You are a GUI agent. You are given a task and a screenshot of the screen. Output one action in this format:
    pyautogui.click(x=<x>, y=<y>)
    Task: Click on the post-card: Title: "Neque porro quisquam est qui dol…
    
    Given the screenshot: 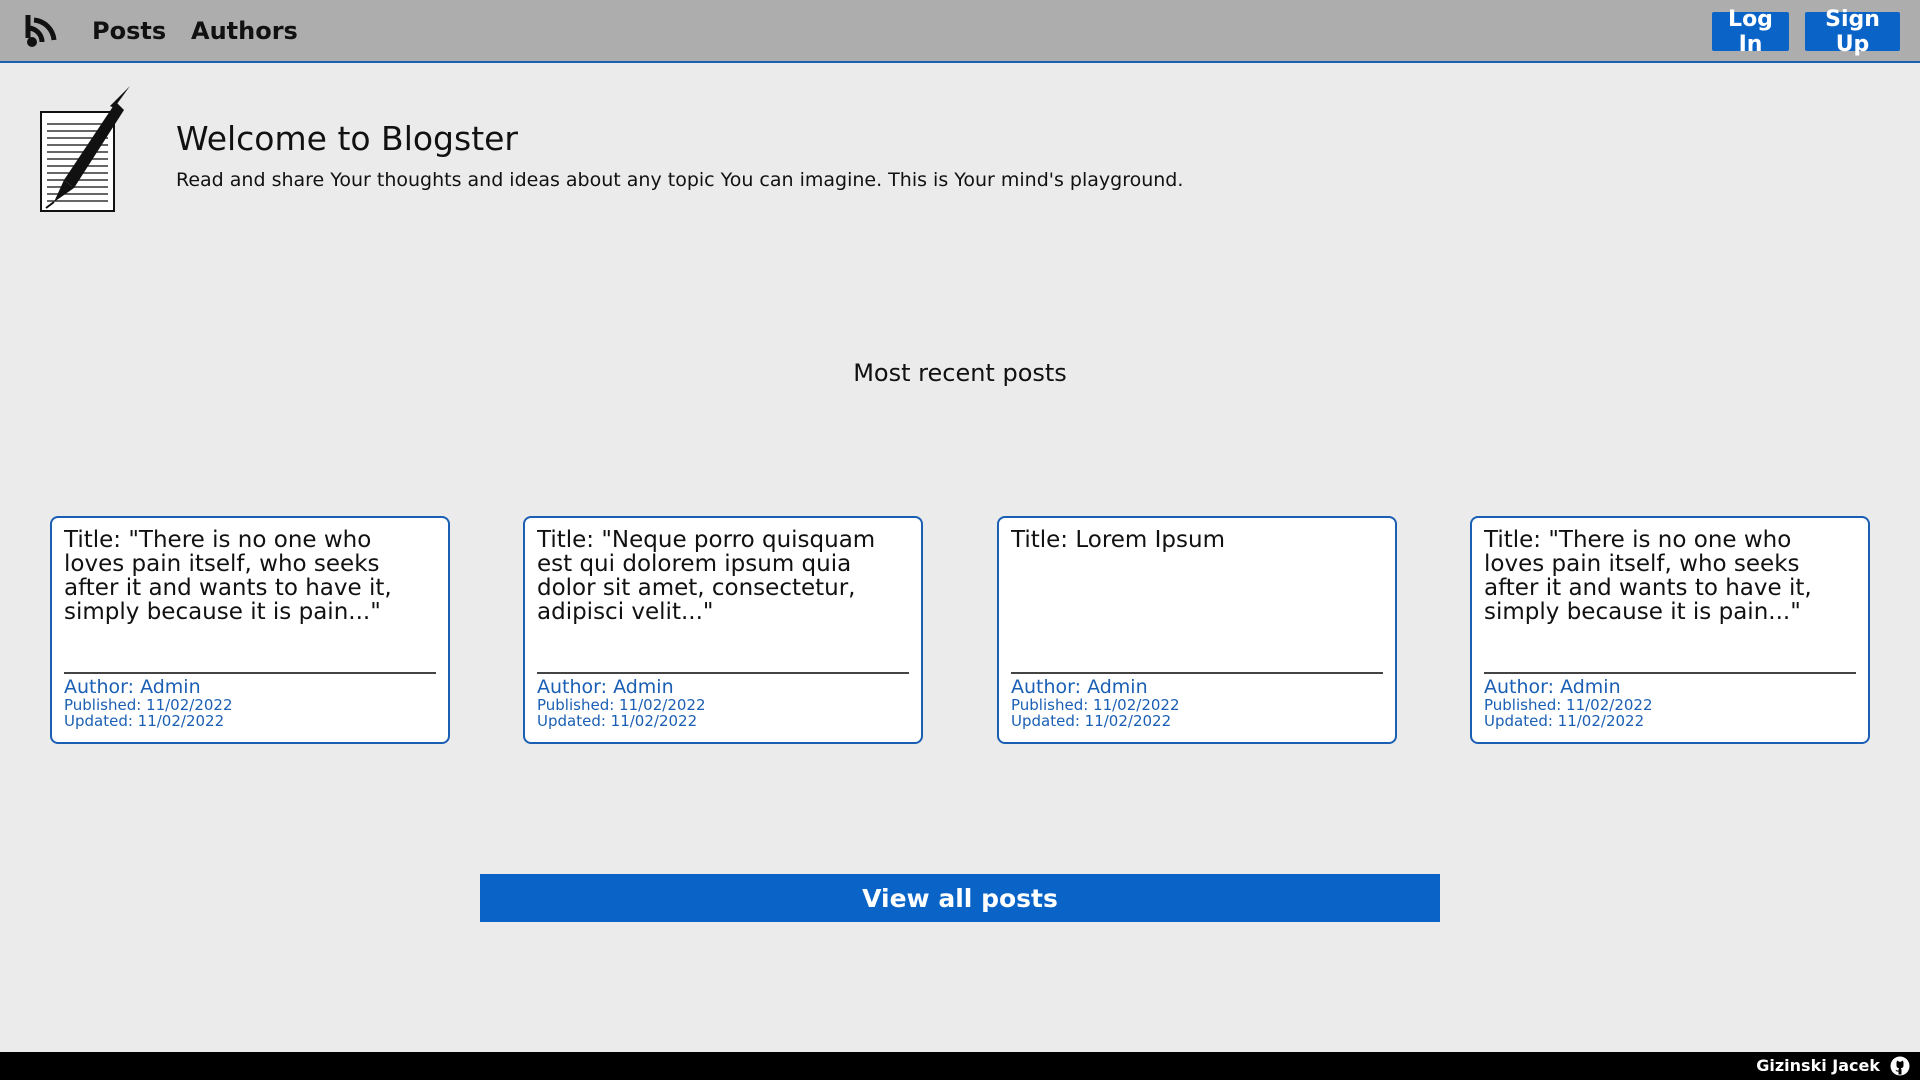 What is the action you would take?
    pyautogui.click(x=723, y=630)
    